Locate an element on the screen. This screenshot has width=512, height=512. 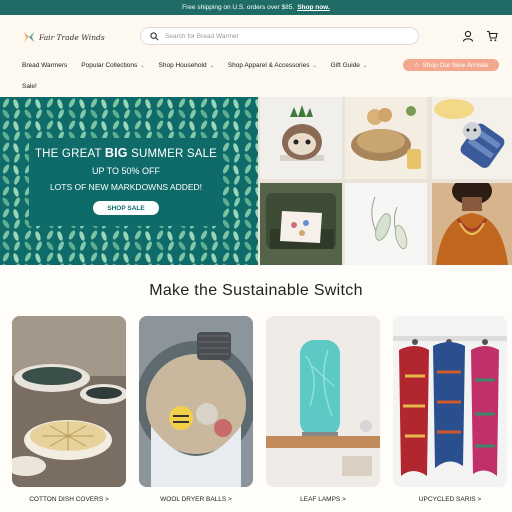
announcement-text: Free shipping on U.S. orders over $85. is located at coordinates (238, 7).